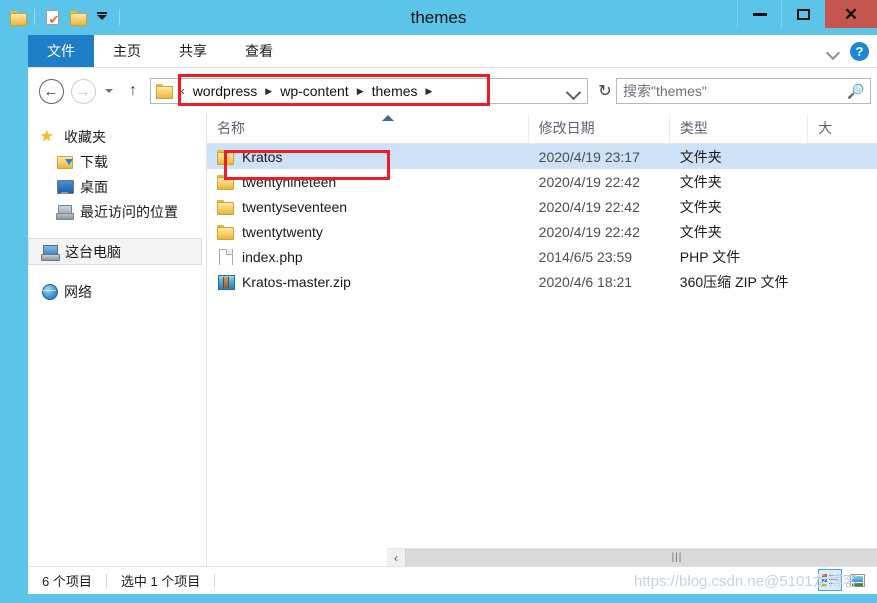 This screenshot has width=877, height=603. Describe the element at coordinates (259, 51) in the screenshot. I see `tab-view: 查看` at that location.